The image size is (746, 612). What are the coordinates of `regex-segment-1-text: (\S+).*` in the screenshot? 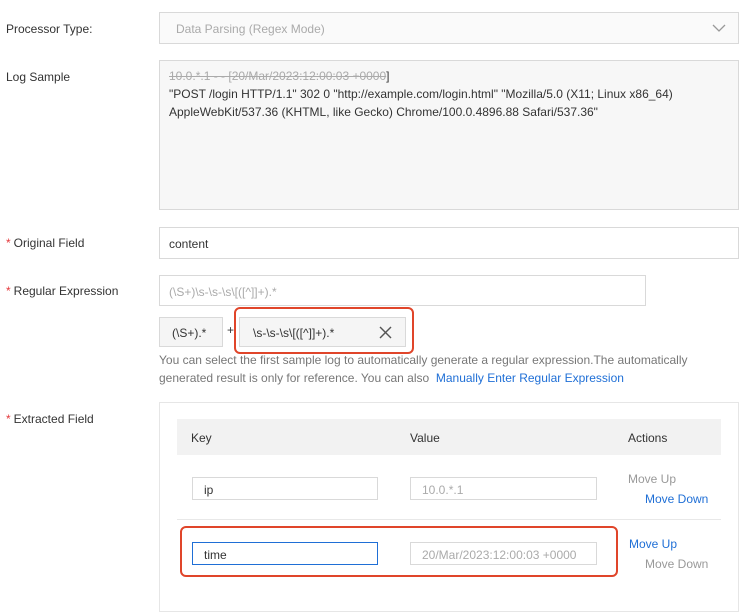 It's located at (189, 333).